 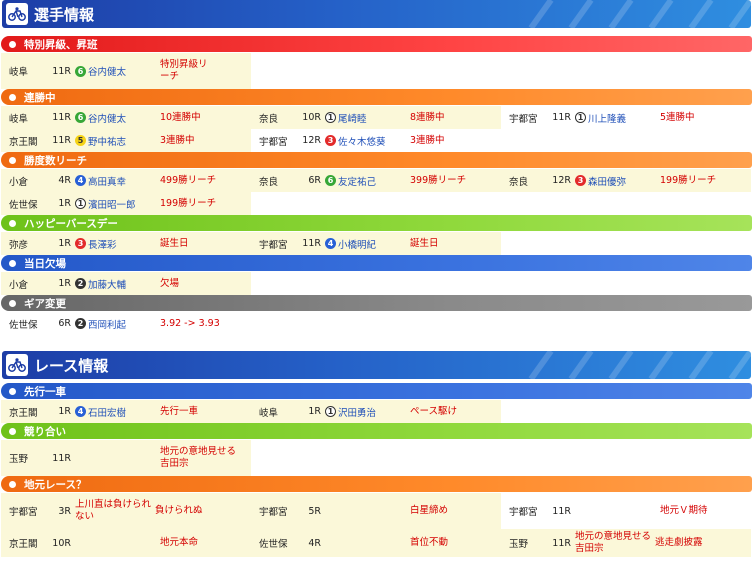 What do you see at coordinates (170, 283) in the screenshot?
I see `cell-note: 欠場` at bounding box center [170, 283].